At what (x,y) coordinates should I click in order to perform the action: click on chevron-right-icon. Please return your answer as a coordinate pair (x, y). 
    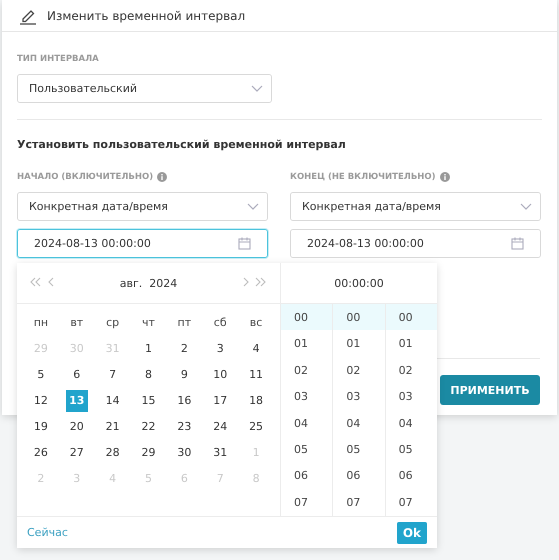
    Looking at the image, I should click on (246, 282).